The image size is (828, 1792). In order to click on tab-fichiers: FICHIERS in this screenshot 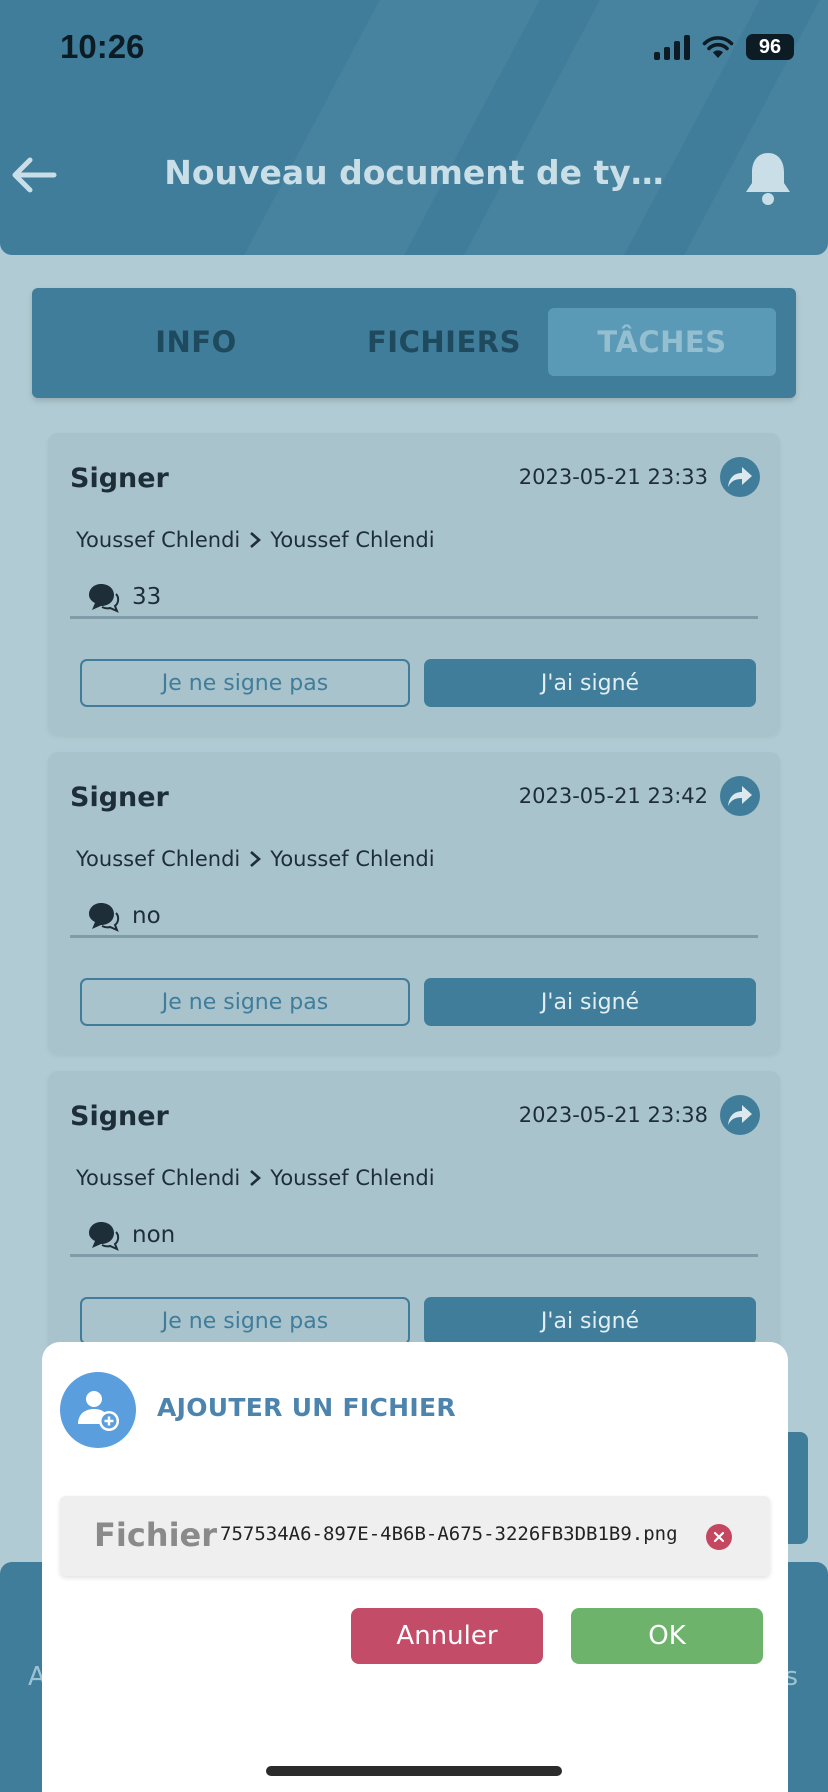, I will do `click(444, 342)`.